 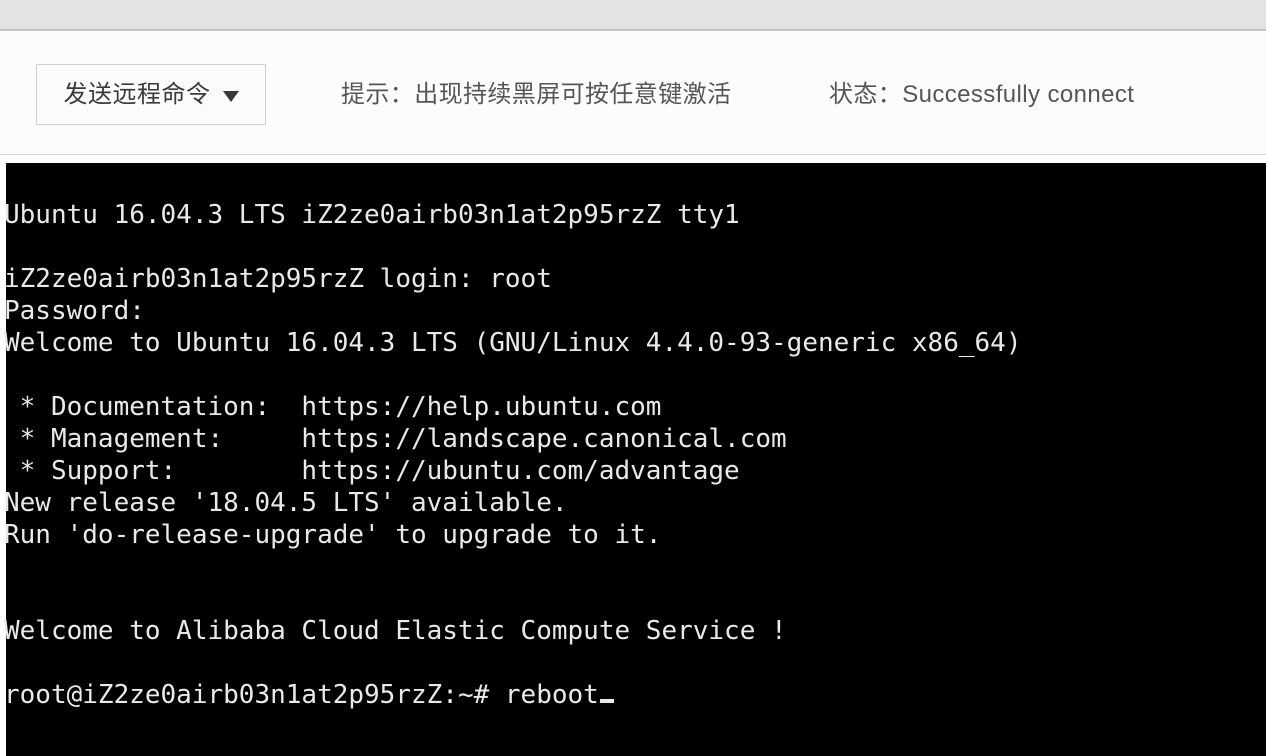 I want to click on send-remote-command-label: 发送远程命令, so click(x=137, y=94).